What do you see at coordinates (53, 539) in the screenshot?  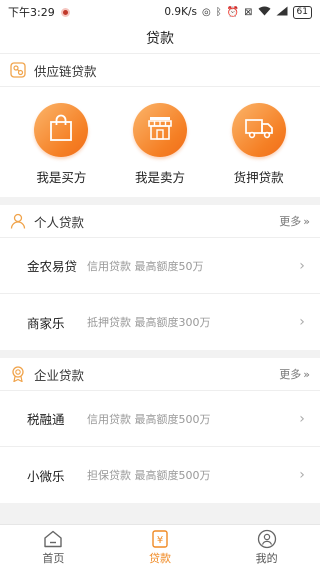 I see `home-icon` at bounding box center [53, 539].